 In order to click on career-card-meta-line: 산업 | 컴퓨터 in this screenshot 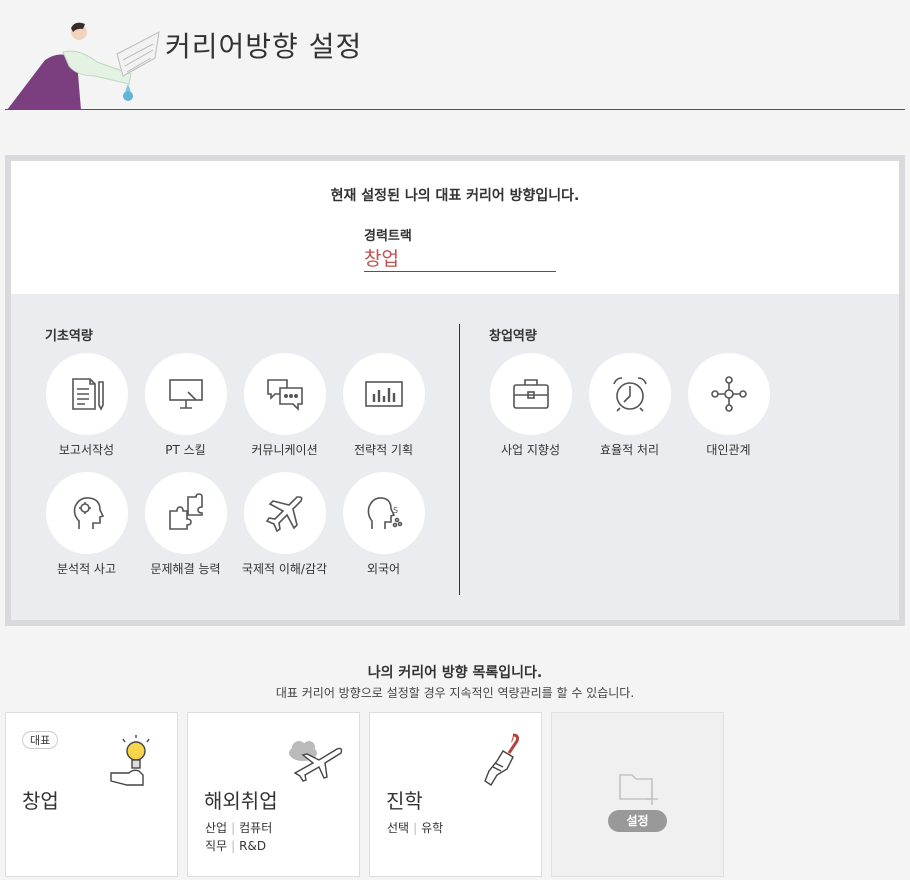, I will do `click(239, 828)`.